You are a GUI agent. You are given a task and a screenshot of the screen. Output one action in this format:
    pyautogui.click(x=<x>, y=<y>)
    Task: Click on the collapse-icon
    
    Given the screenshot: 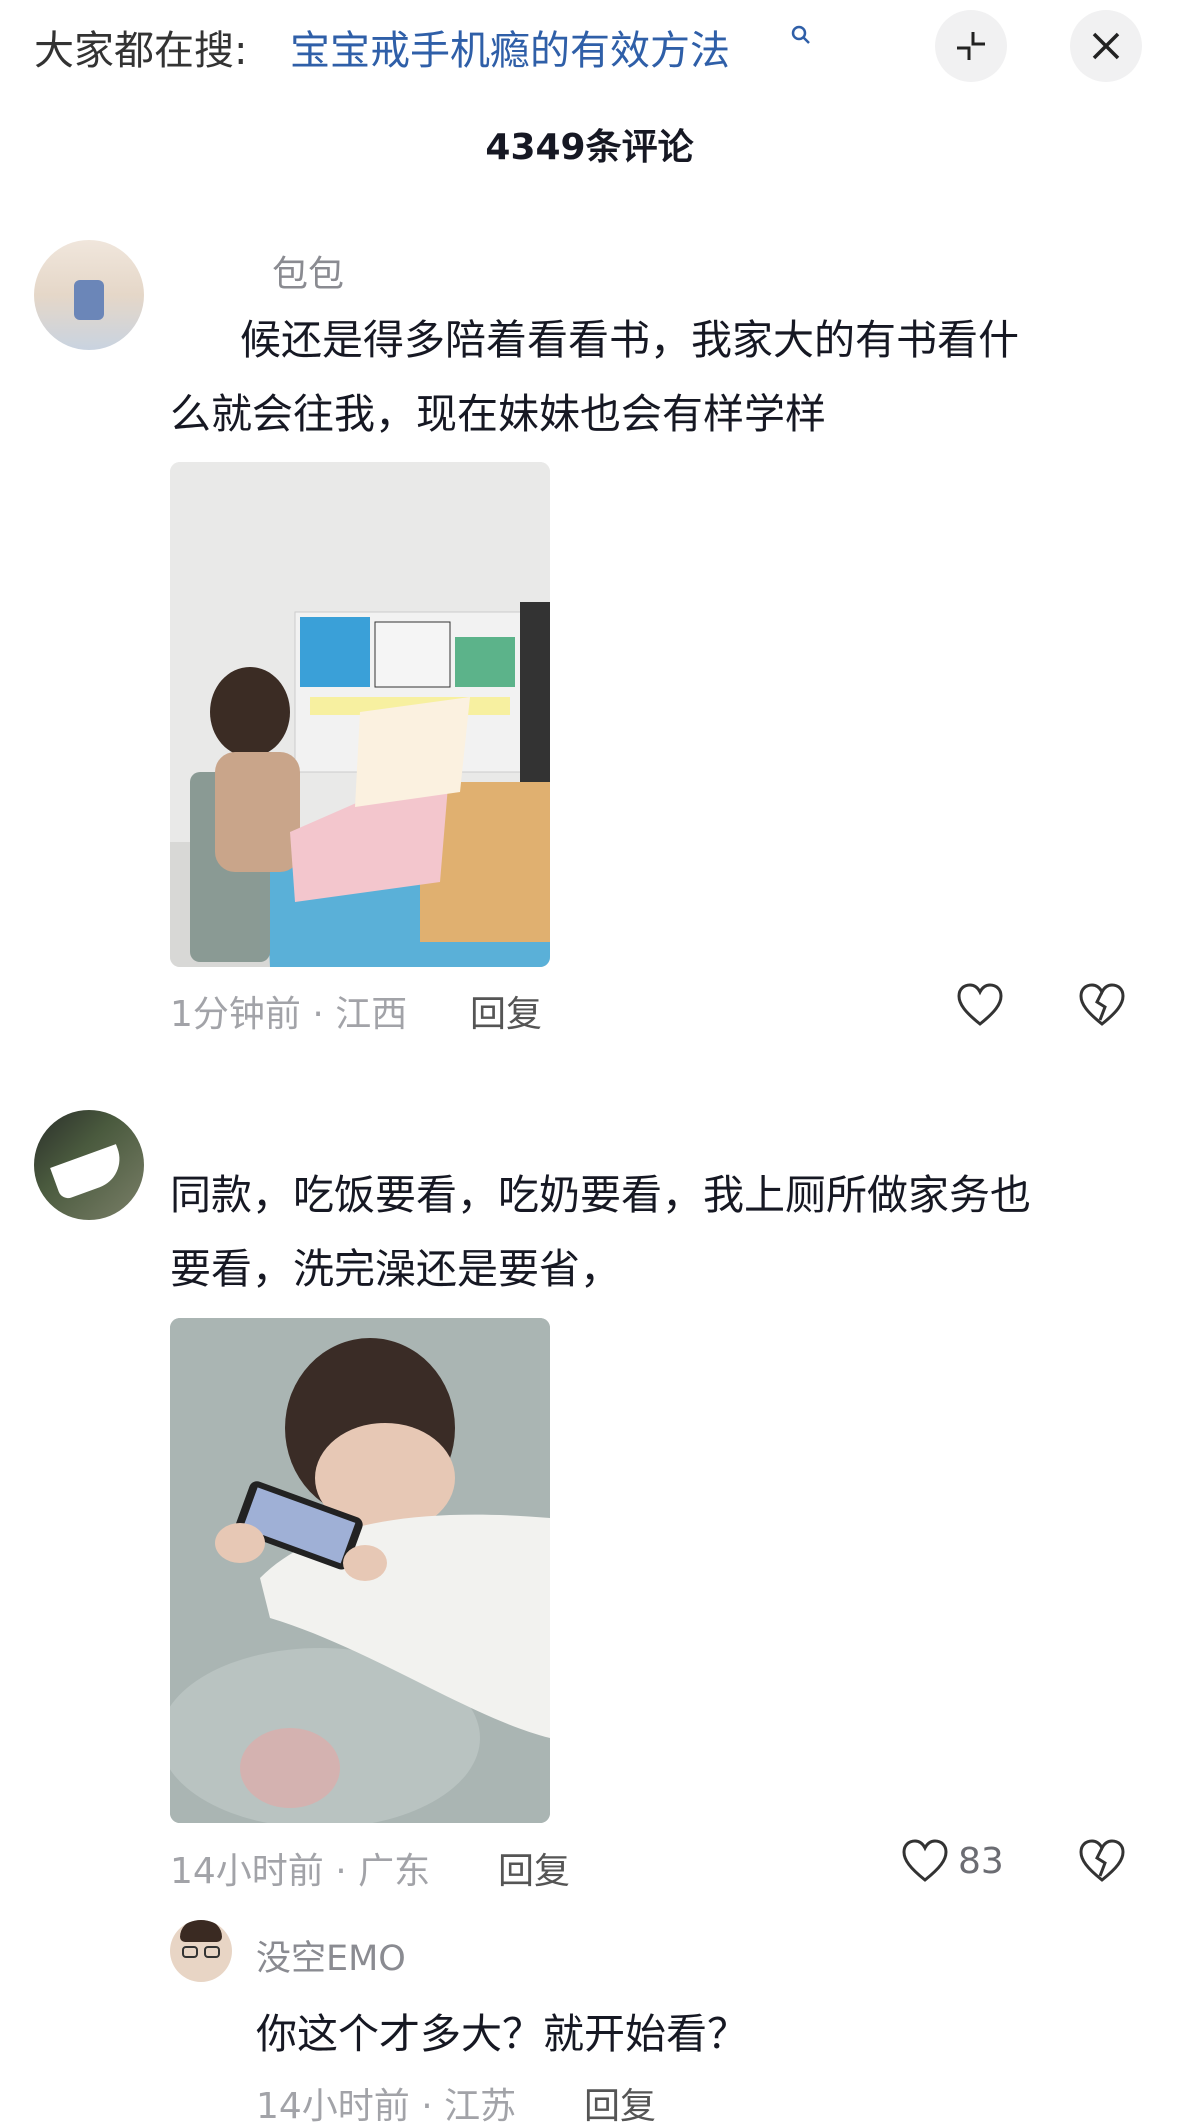 What is the action you would take?
    pyautogui.click(x=971, y=46)
    